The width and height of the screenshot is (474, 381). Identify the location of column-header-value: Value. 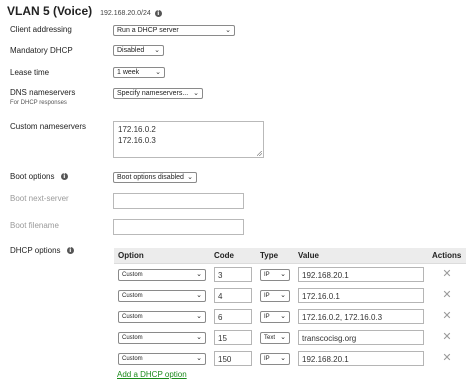
(361, 256).